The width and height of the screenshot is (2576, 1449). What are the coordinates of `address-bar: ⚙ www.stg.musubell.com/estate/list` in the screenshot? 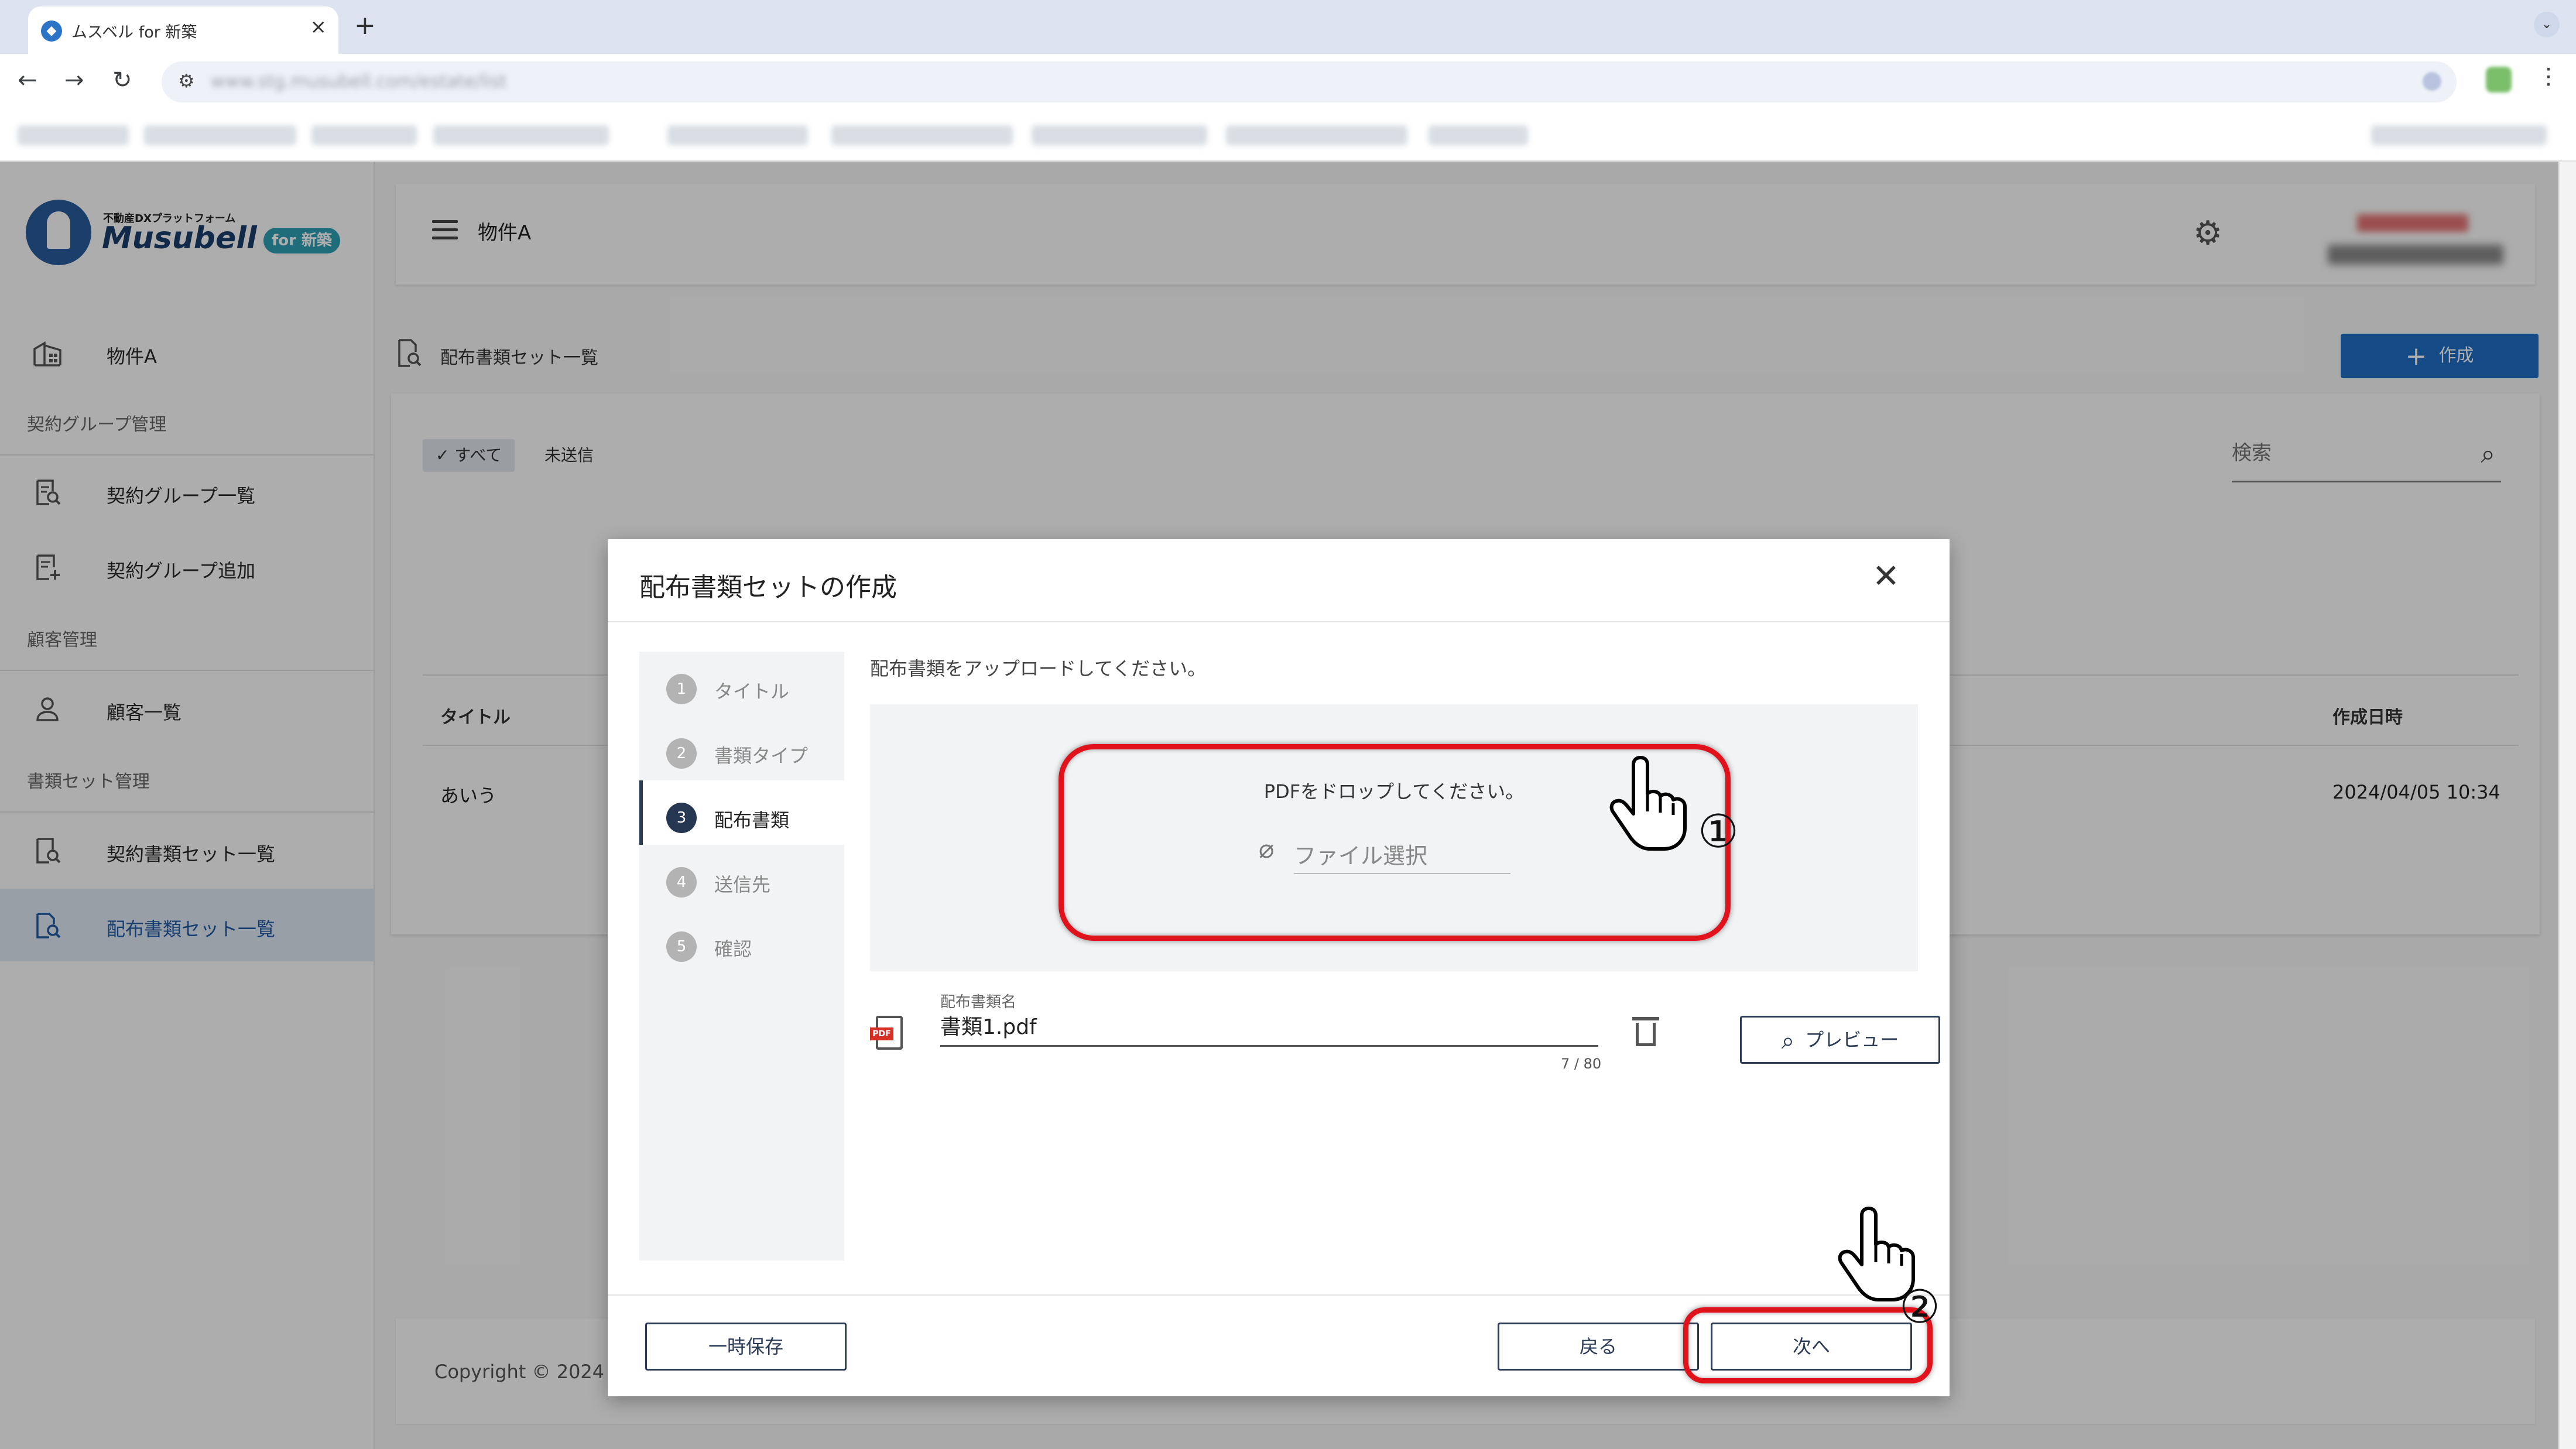 It's located at (1309, 81).